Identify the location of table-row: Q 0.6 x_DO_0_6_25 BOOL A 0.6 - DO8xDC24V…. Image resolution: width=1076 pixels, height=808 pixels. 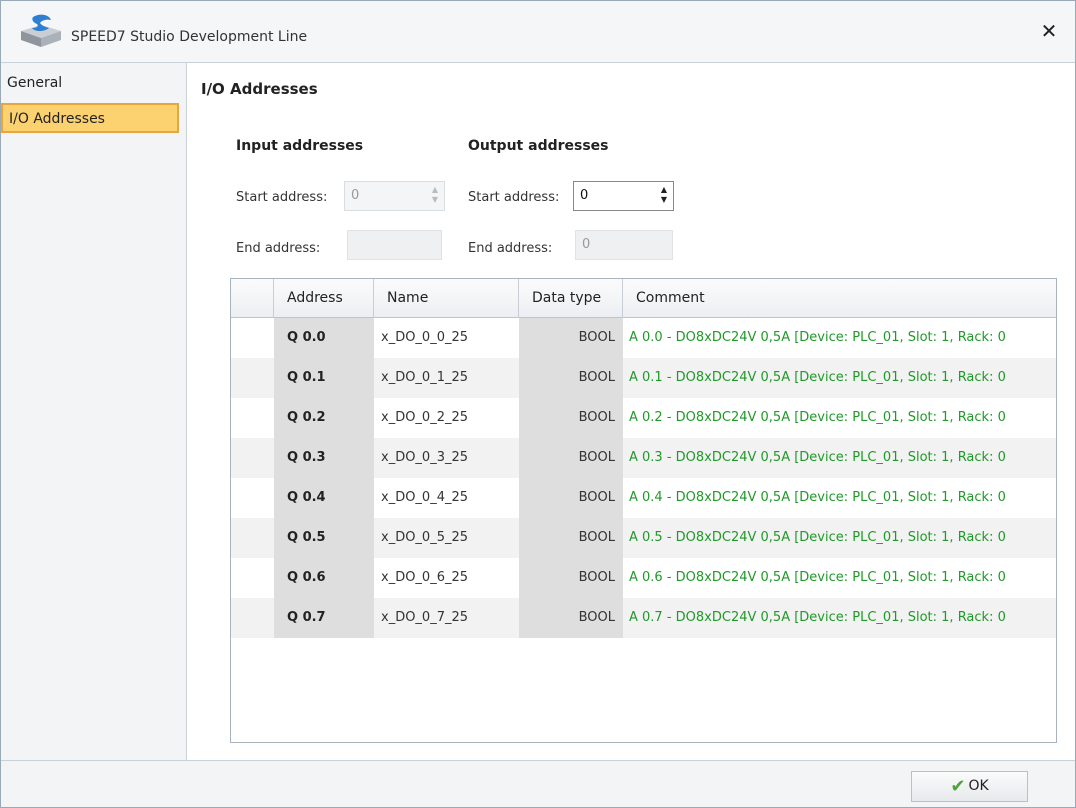
(643, 578).